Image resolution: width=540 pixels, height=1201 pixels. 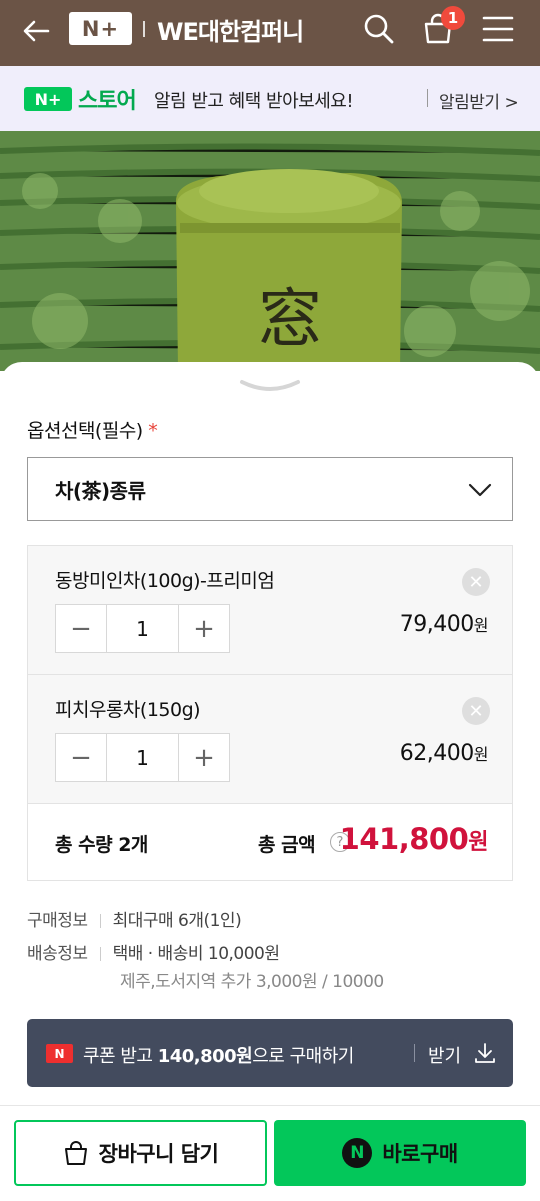 I want to click on store-name: WE대한컴퍼니, so click(x=230, y=29).